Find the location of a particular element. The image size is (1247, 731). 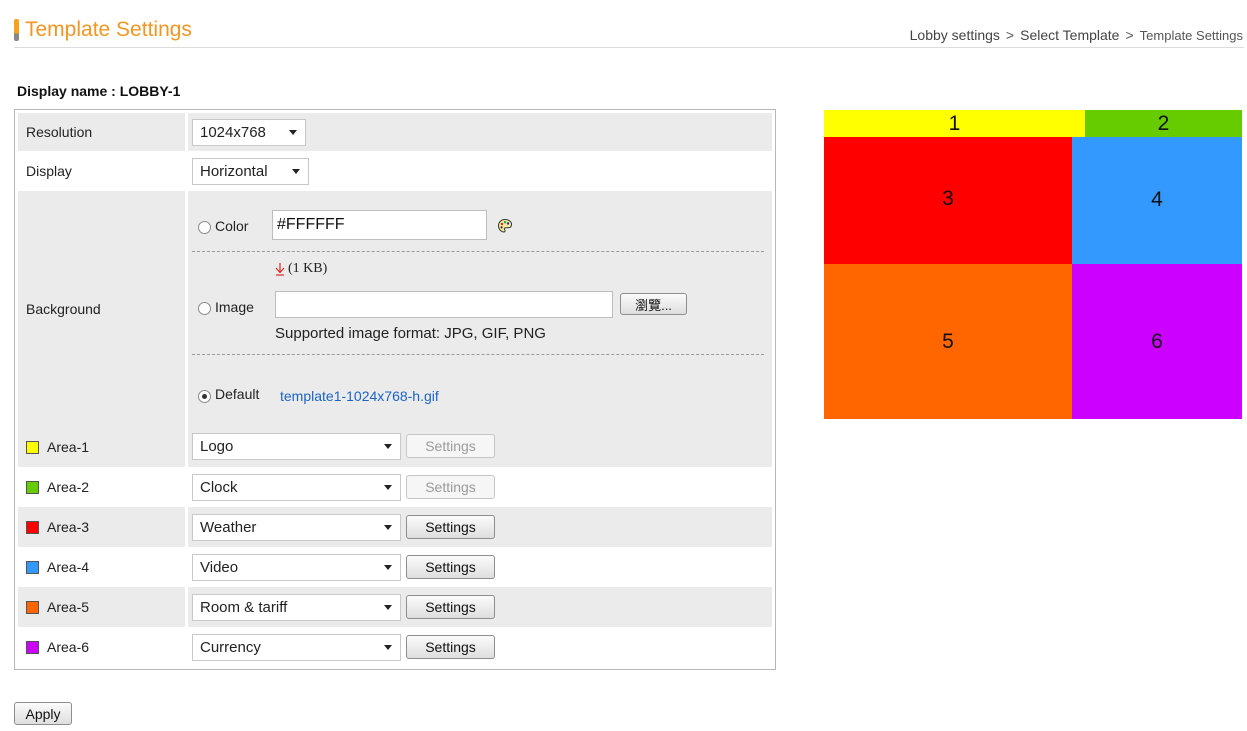

area-label-text: Area-1 is located at coordinates (68, 447).